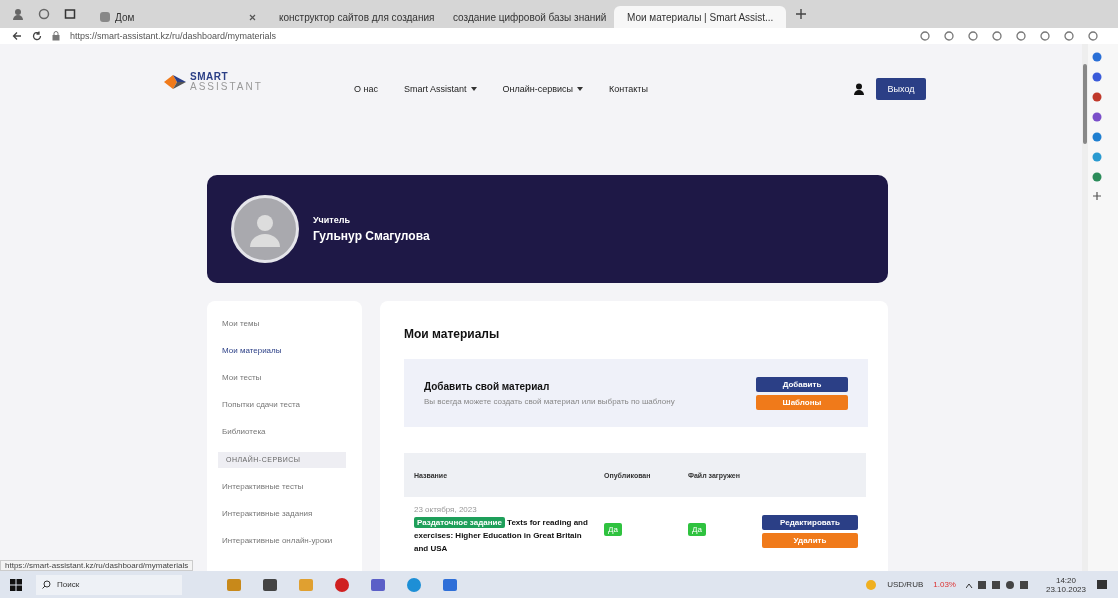 Image resolution: width=1118 pixels, height=598 pixels. I want to click on sidebar-item: Библиотека, so click(292, 438).